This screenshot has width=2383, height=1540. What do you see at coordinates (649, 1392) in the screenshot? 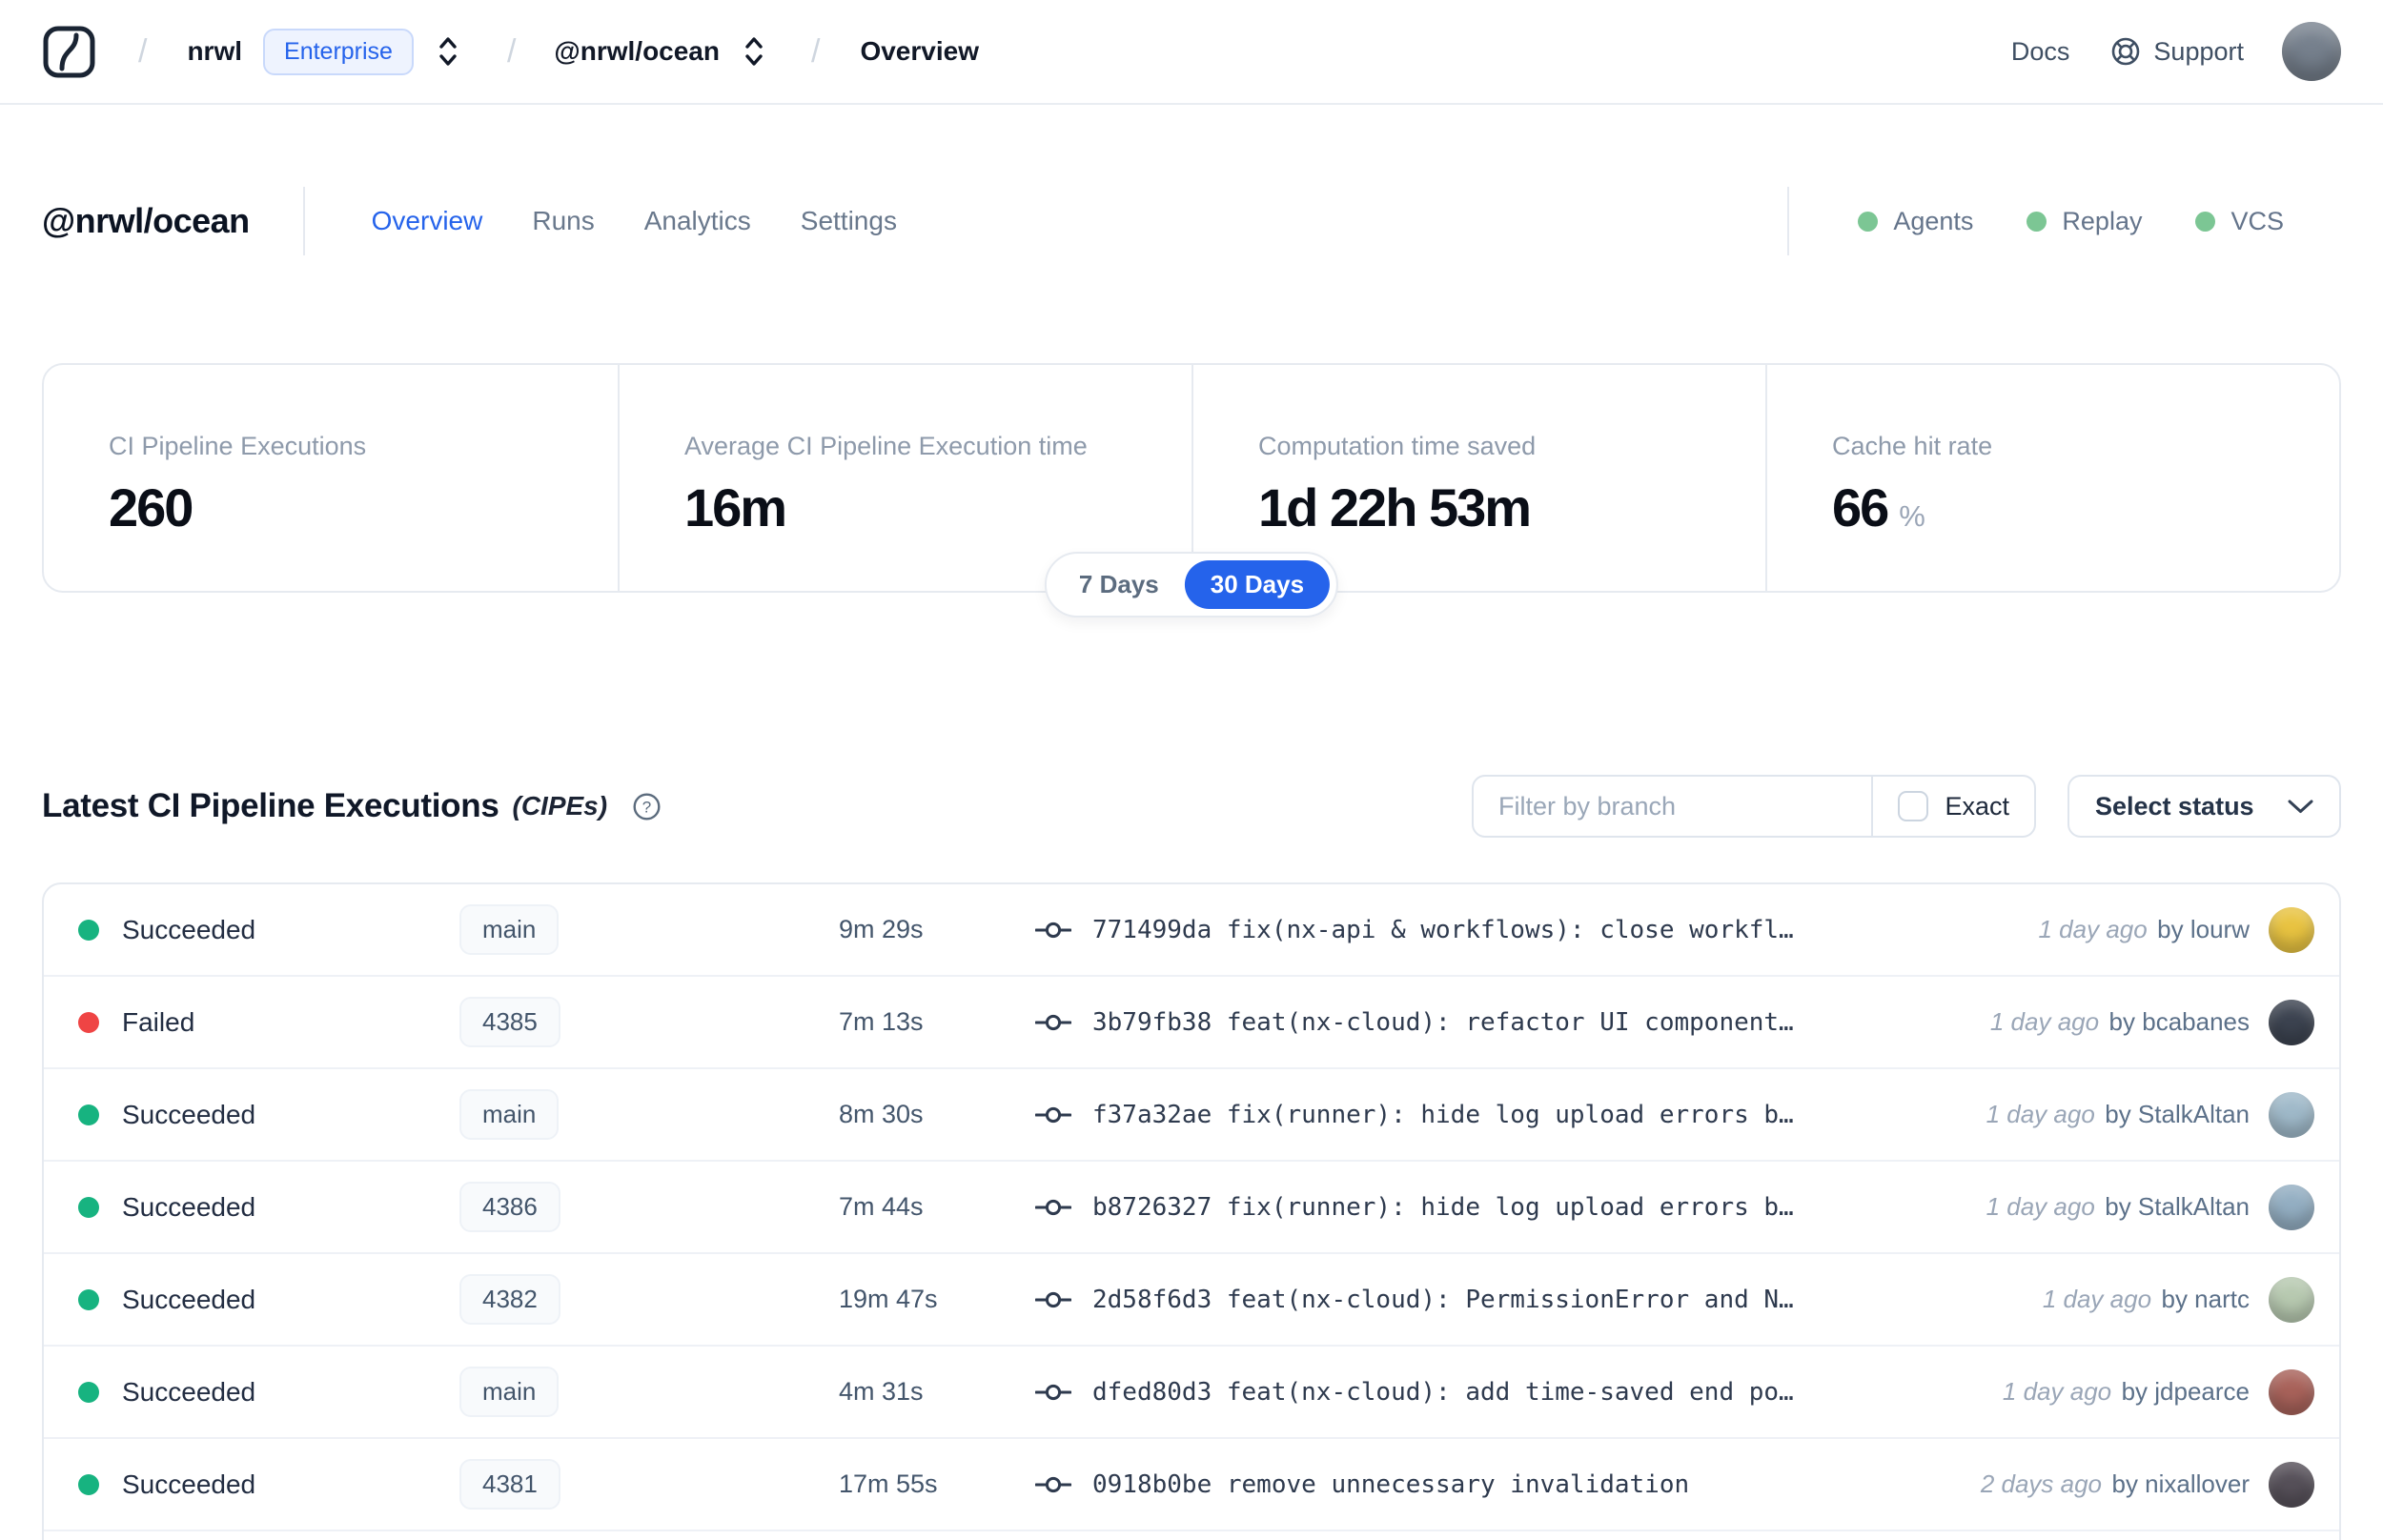
I see `branch-cell: main` at bounding box center [649, 1392].